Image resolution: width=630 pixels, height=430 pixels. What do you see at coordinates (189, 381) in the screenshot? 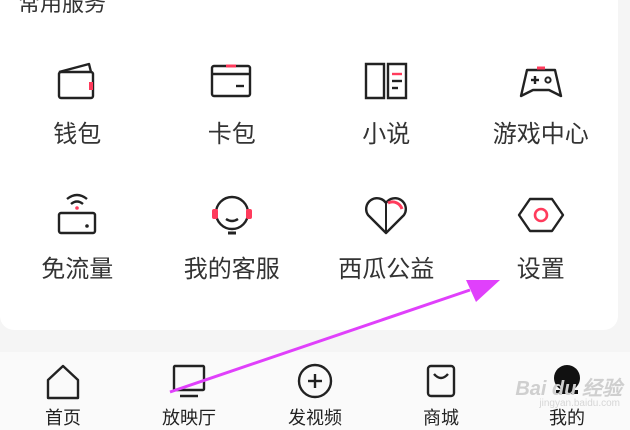
I see `tv-icon` at bounding box center [189, 381].